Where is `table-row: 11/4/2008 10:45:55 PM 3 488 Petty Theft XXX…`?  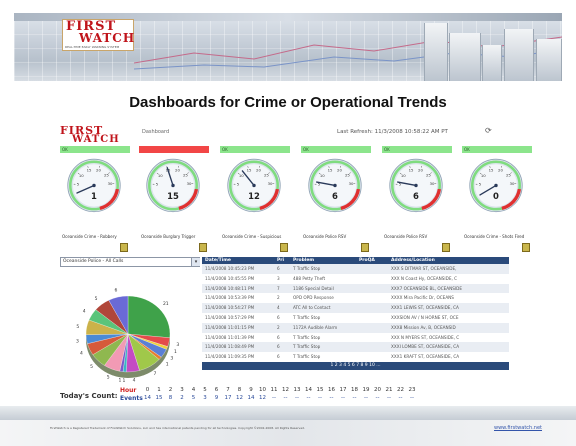 table-row: 11/4/2008 10:45:55 PM 3 488 Petty Theft XXX… is located at coordinates (355, 278).